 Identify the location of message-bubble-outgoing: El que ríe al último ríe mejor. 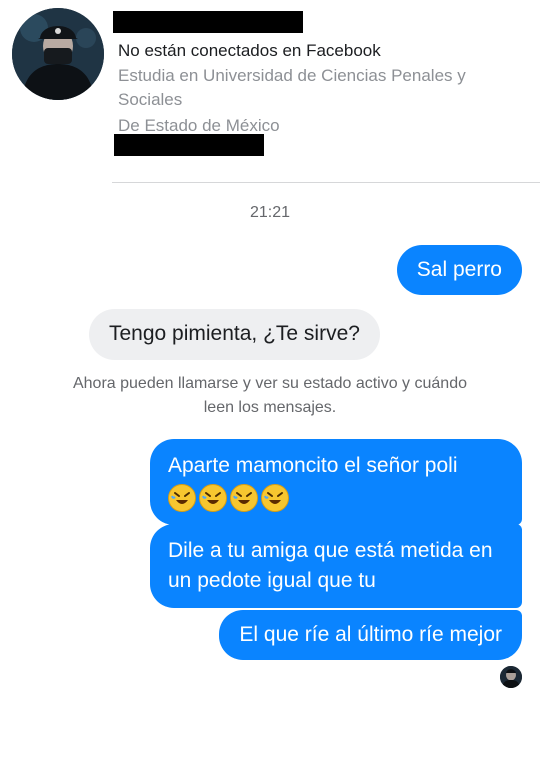
(370, 635).